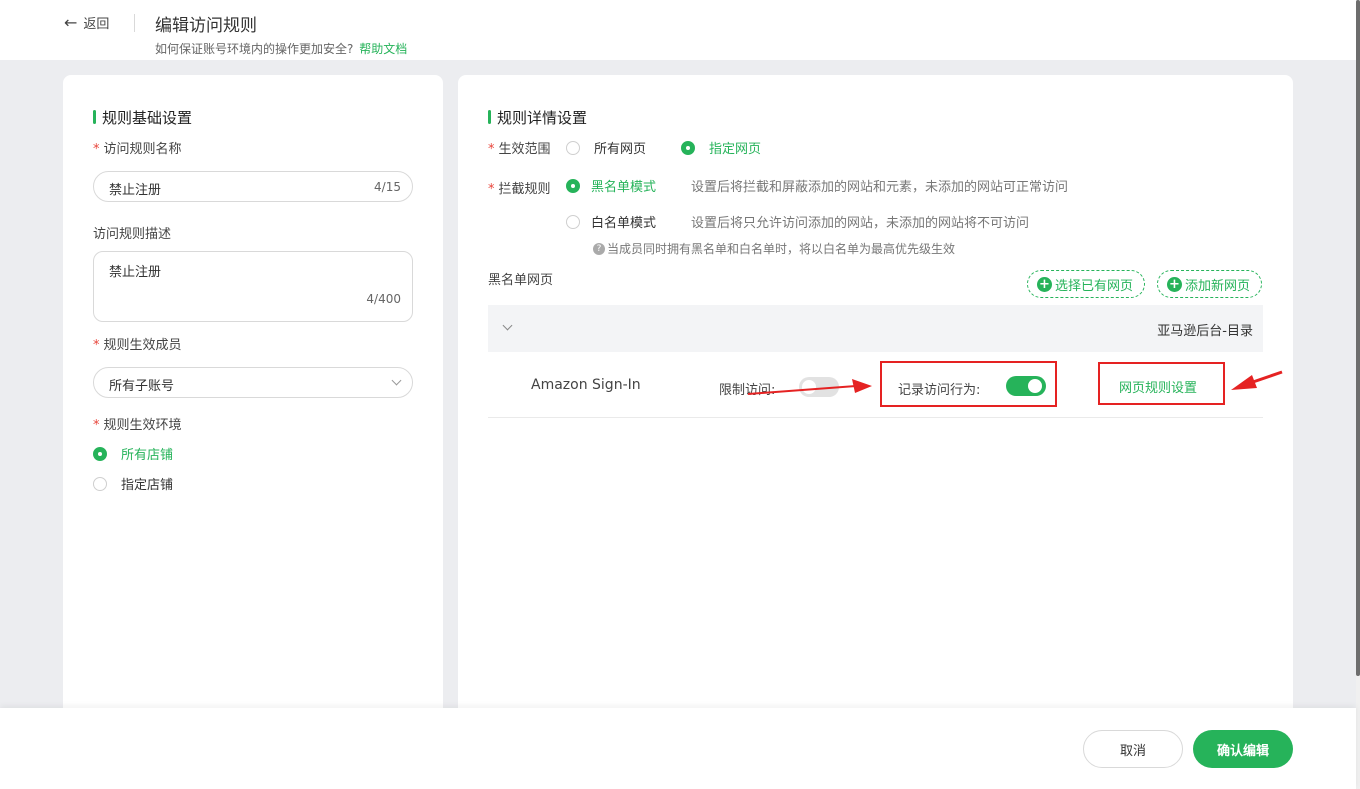  Describe the element at coordinates (606, 147) in the screenshot. I see `radio-all-pages: 所有网页` at that location.